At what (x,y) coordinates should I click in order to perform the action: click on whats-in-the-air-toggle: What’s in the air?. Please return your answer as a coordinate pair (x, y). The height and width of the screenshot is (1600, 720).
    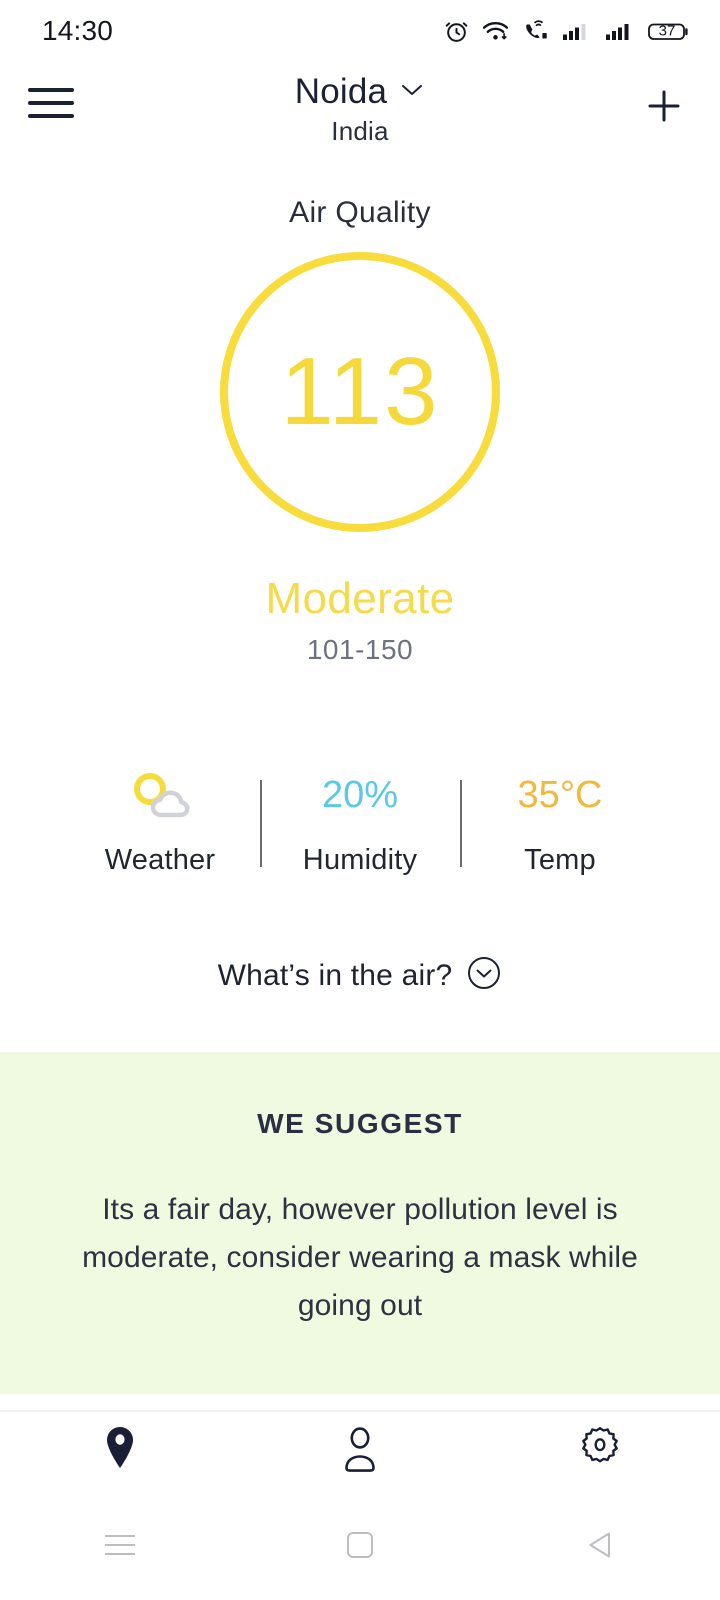
    Looking at the image, I should click on (360, 975).